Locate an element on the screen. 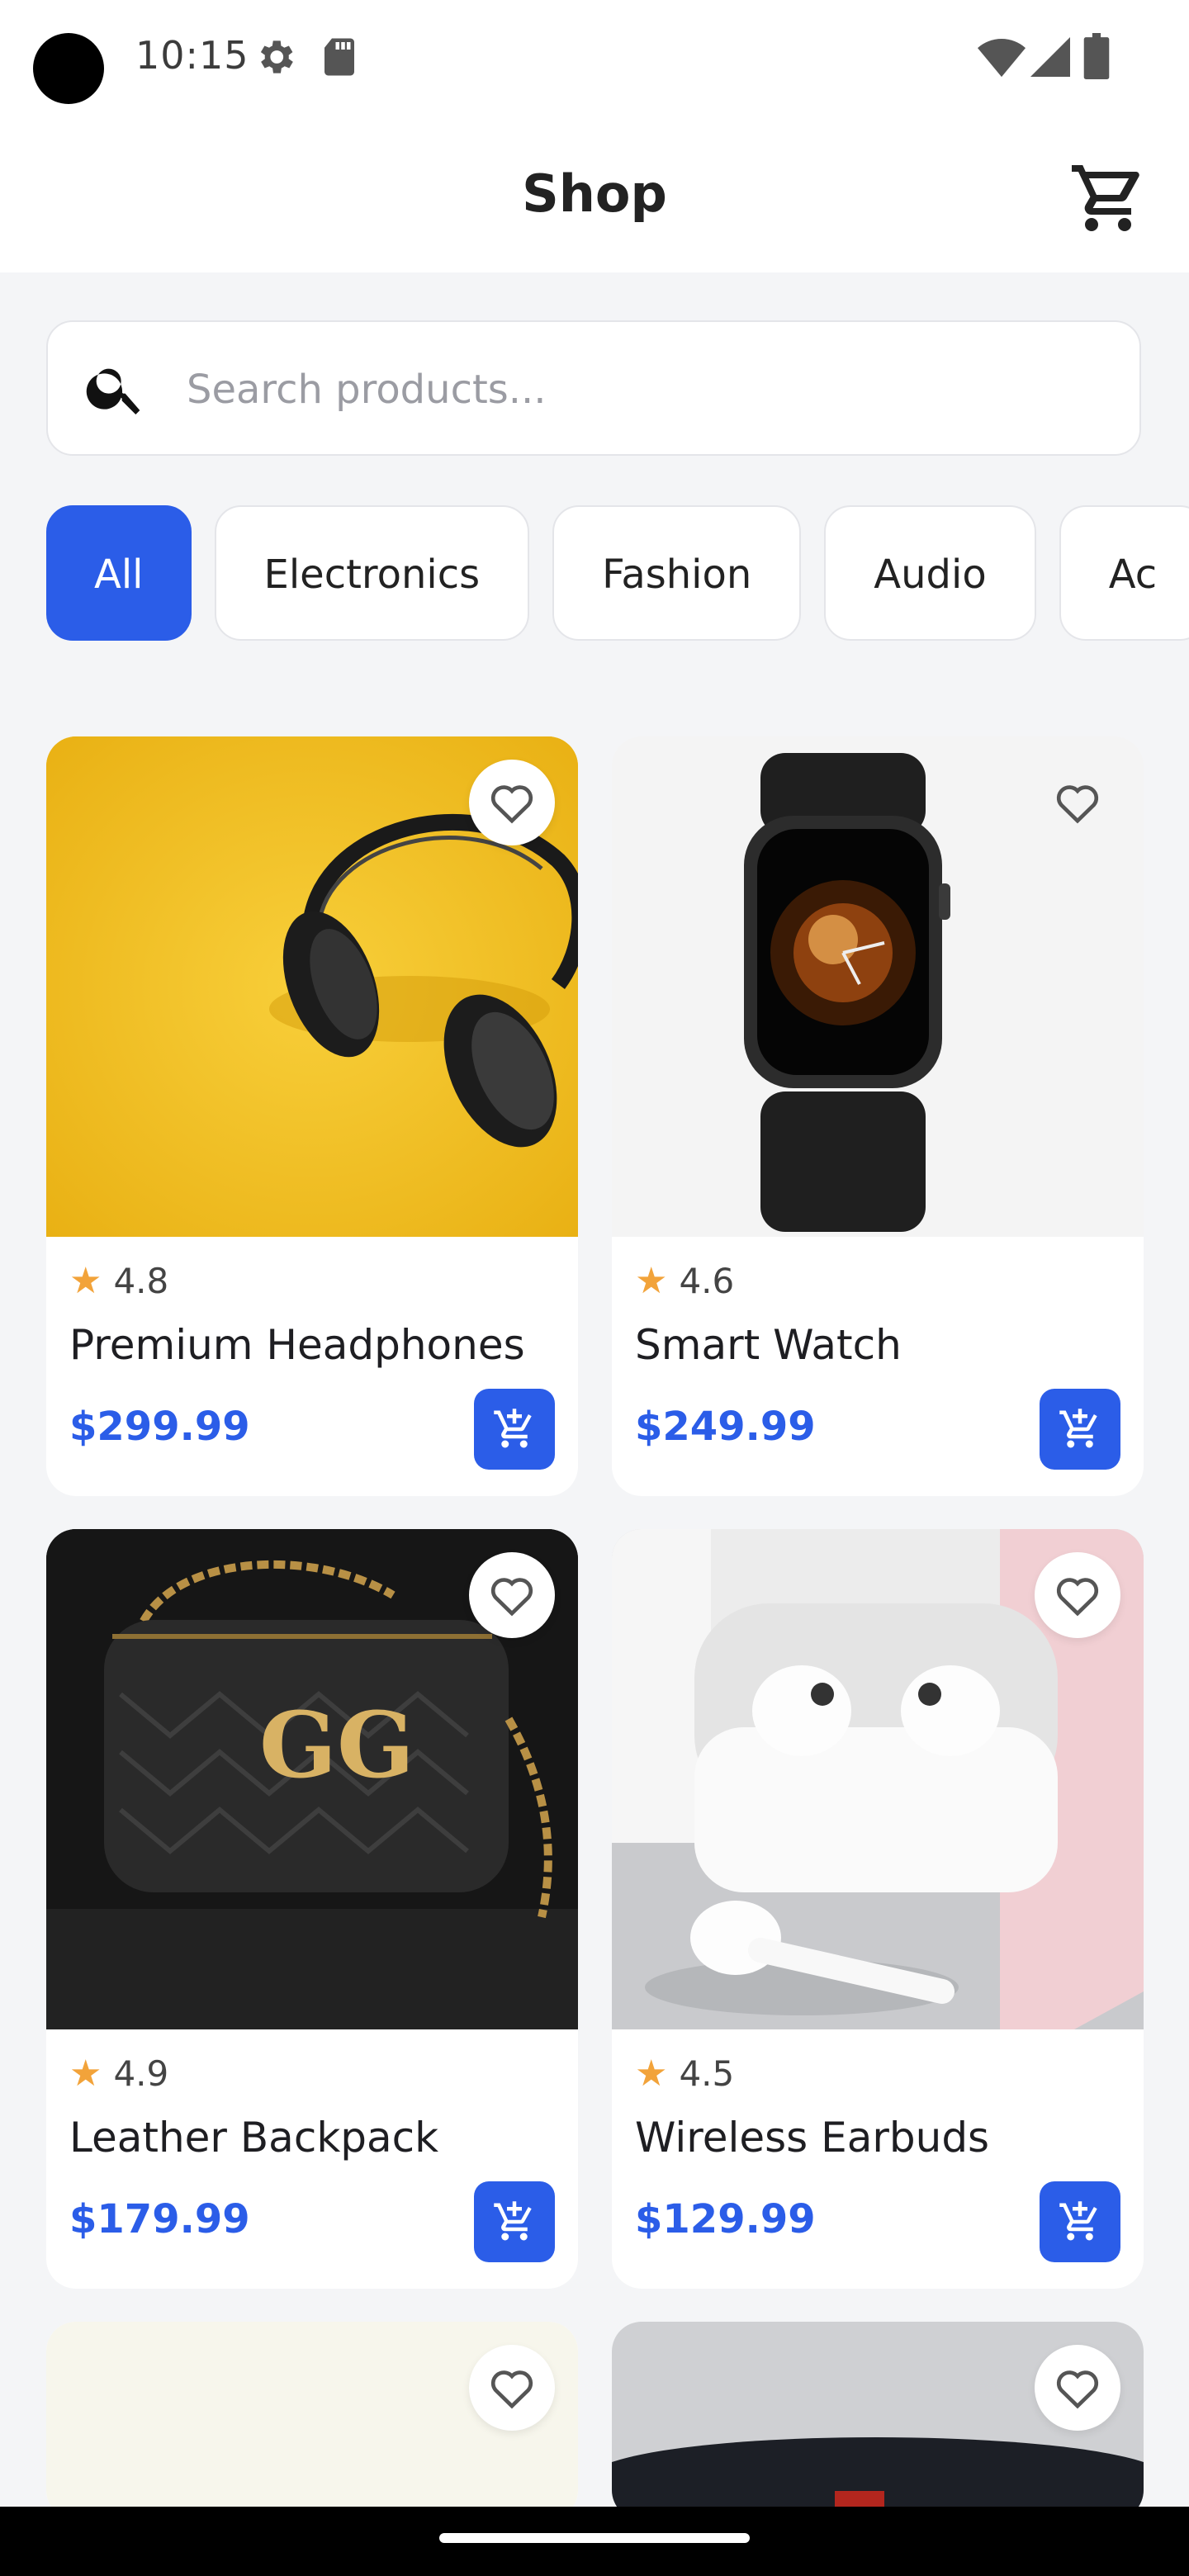 The height and width of the screenshot is (2576, 1189). product-price: $249.99 is located at coordinates (725, 1427).